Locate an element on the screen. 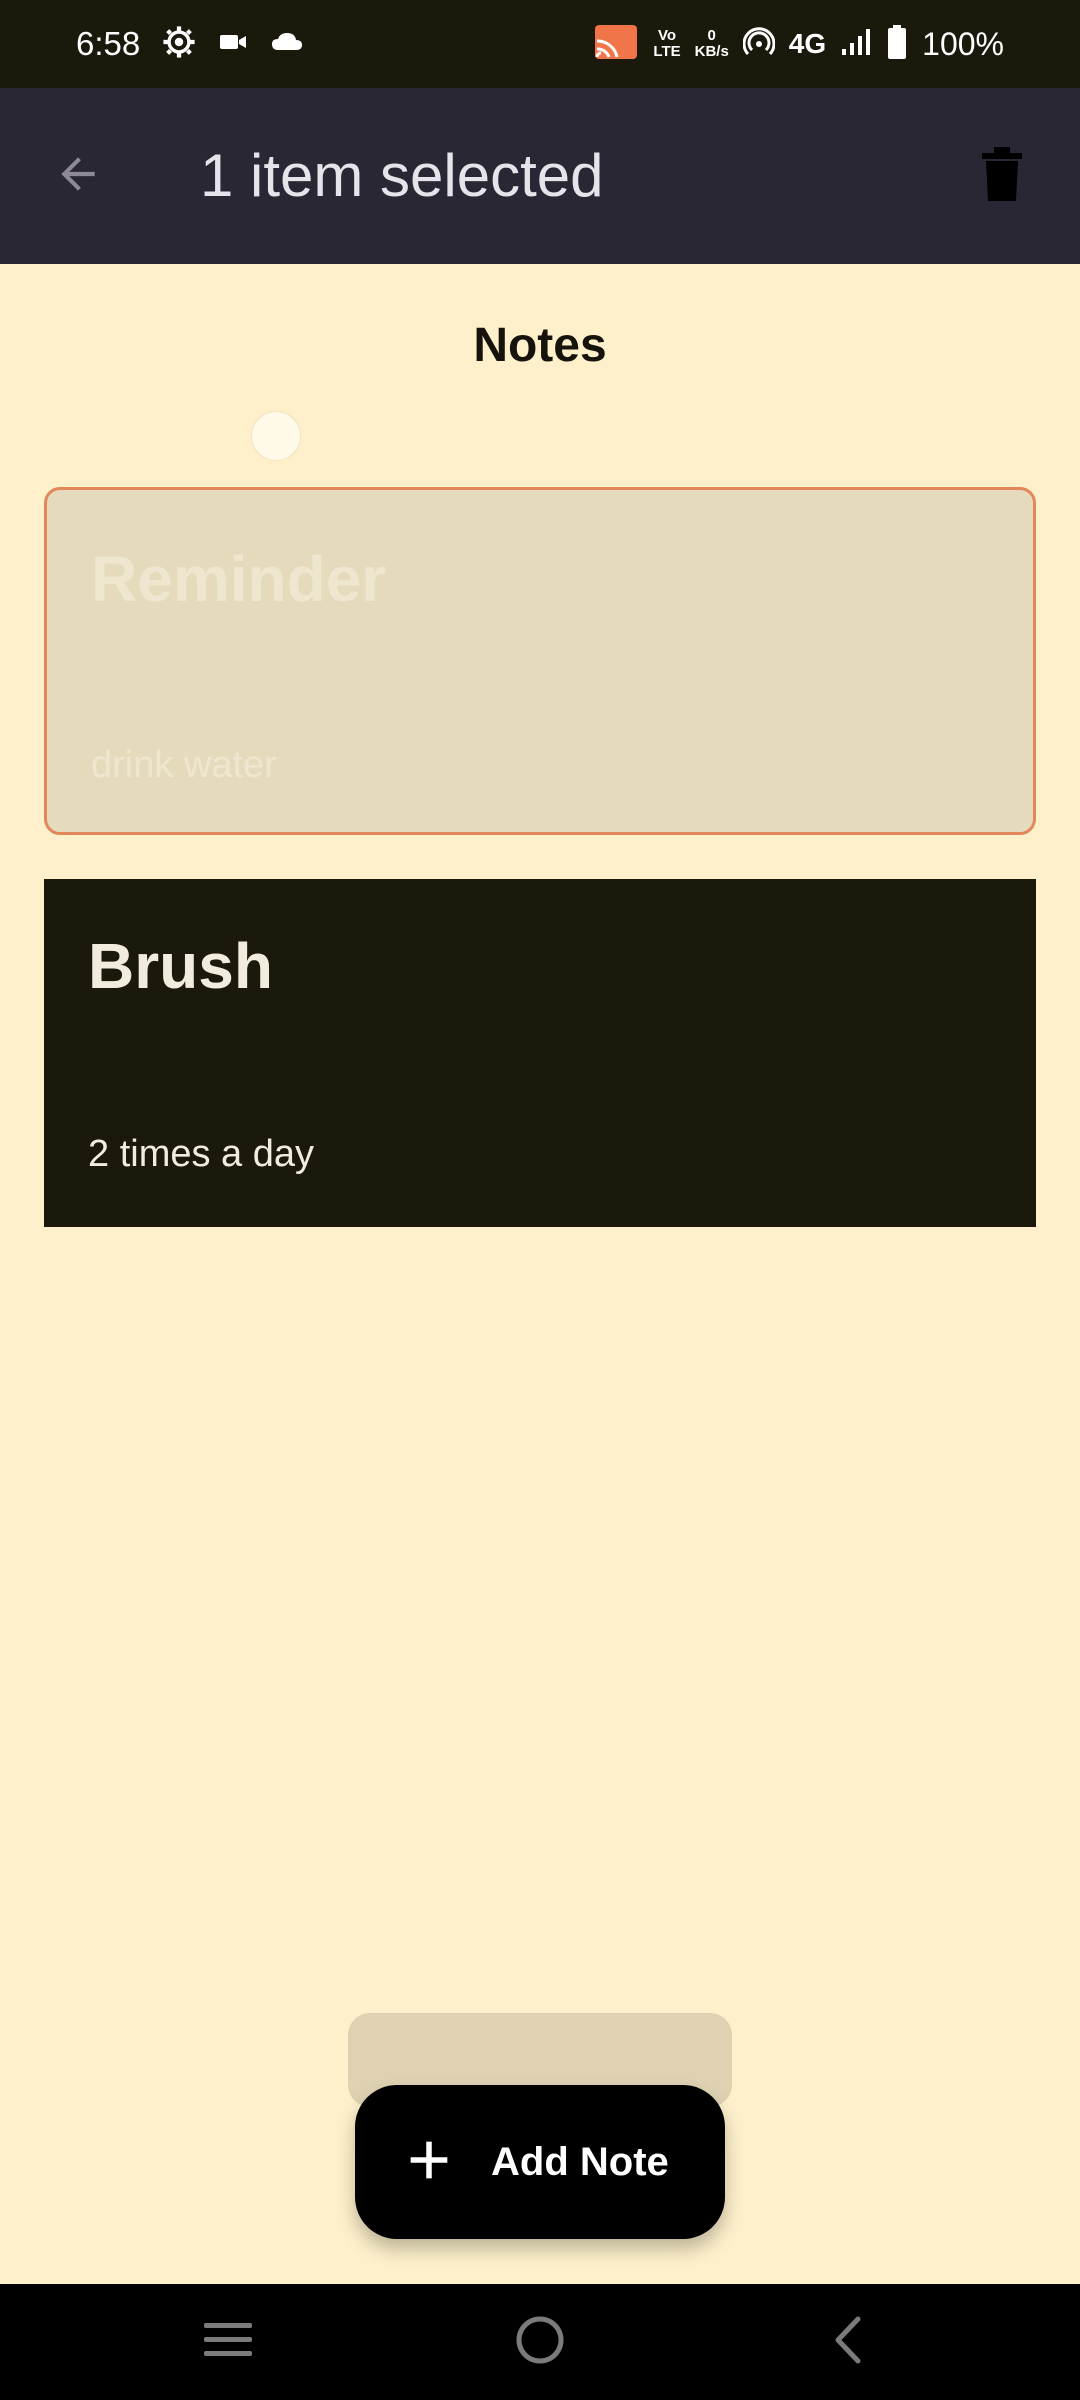 The image size is (1080, 2400). page-title: Notes is located at coordinates (540, 345).